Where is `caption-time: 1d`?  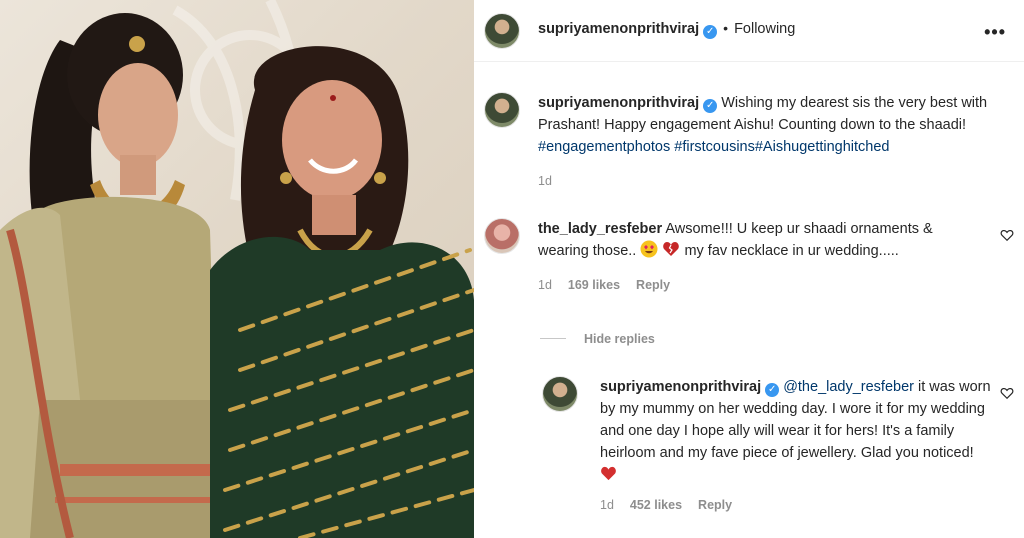
caption-time: 1d is located at coordinates (545, 181).